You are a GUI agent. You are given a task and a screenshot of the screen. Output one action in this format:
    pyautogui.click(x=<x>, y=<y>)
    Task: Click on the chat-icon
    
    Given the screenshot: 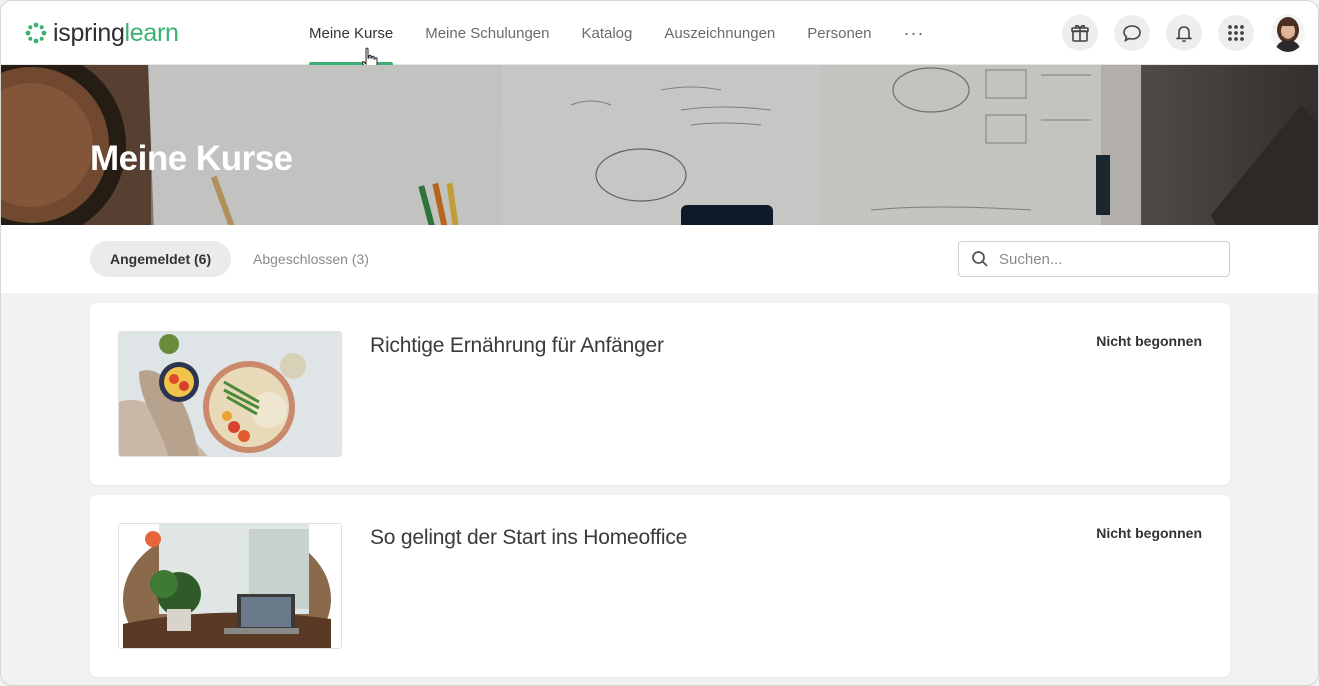 What is the action you would take?
    pyautogui.click(x=1132, y=34)
    